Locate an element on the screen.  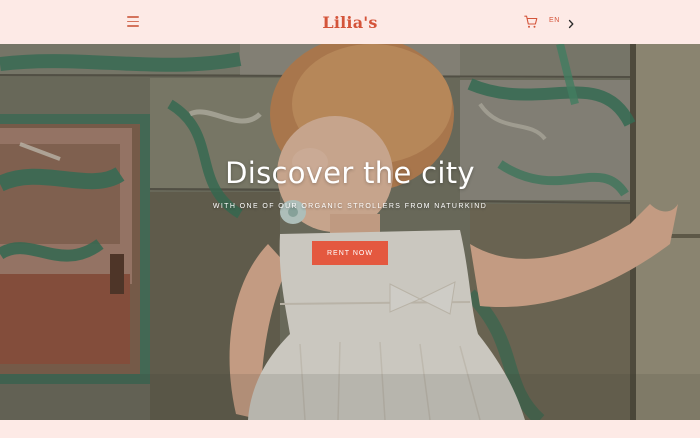
site-header: Lilia's EN is located at coordinates (350, 22).